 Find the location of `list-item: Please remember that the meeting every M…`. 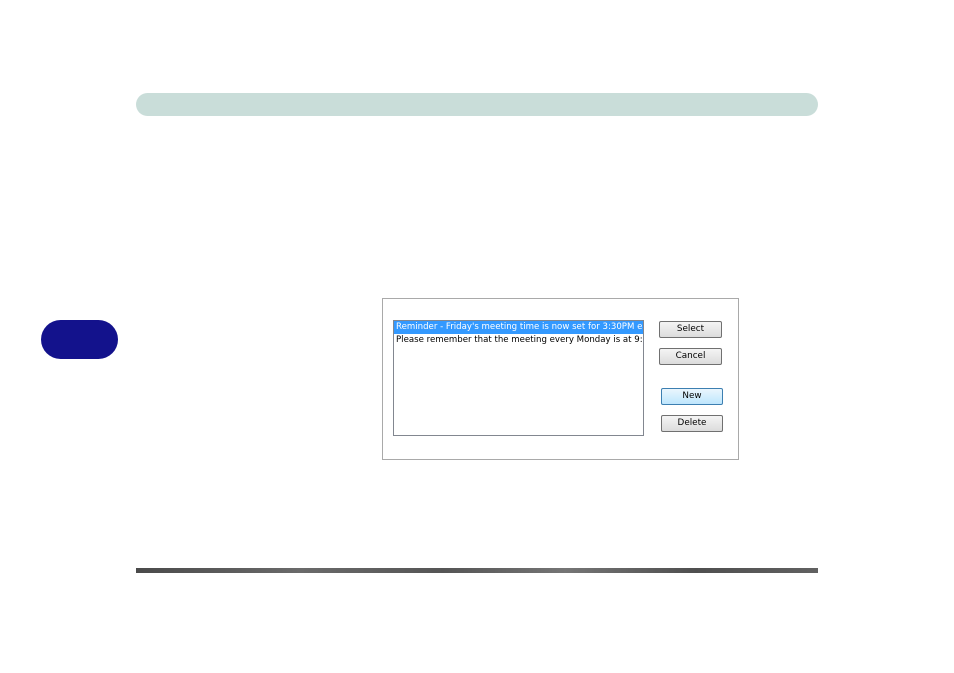

list-item: Please remember that the meeting every M… is located at coordinates (518, 340).